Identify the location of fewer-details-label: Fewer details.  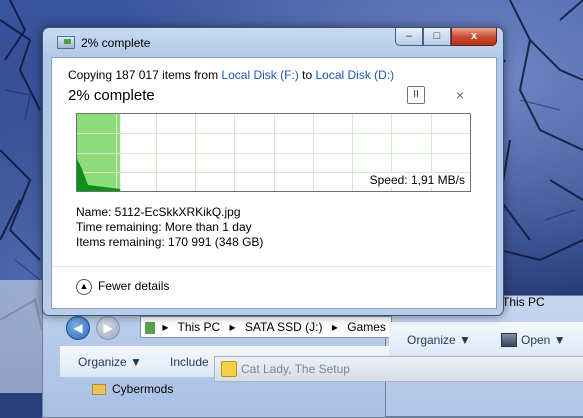
(134, 286).